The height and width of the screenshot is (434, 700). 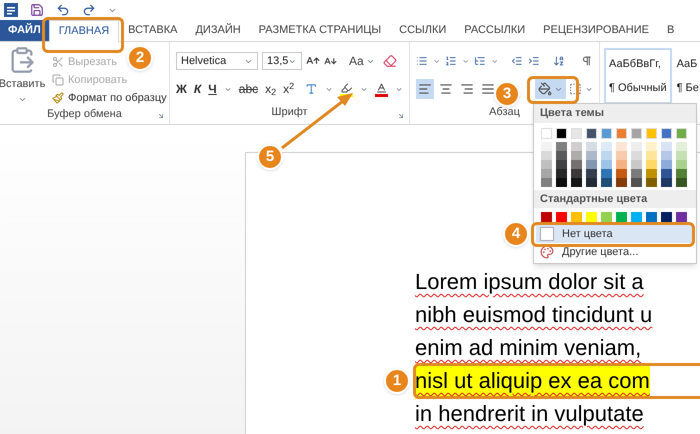 I want to click on save-icon, so click(x=37, y=10).